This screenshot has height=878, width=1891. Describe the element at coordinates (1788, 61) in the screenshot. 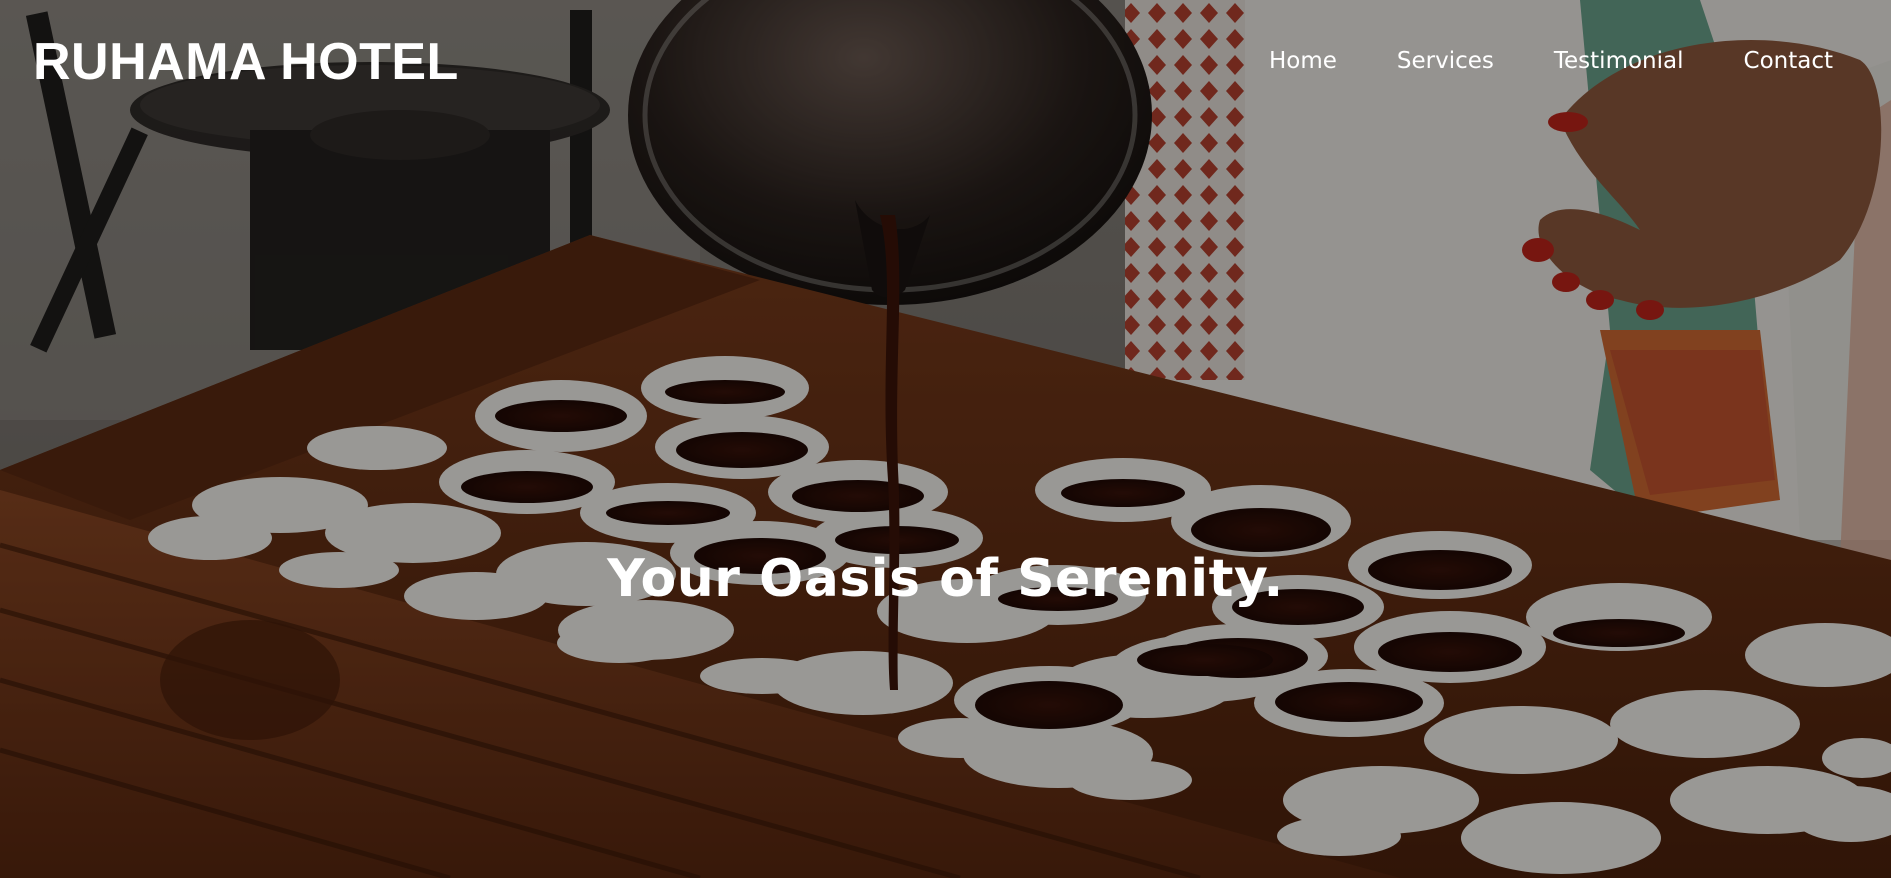

I see `nav-link-contact: Contact` at that location.